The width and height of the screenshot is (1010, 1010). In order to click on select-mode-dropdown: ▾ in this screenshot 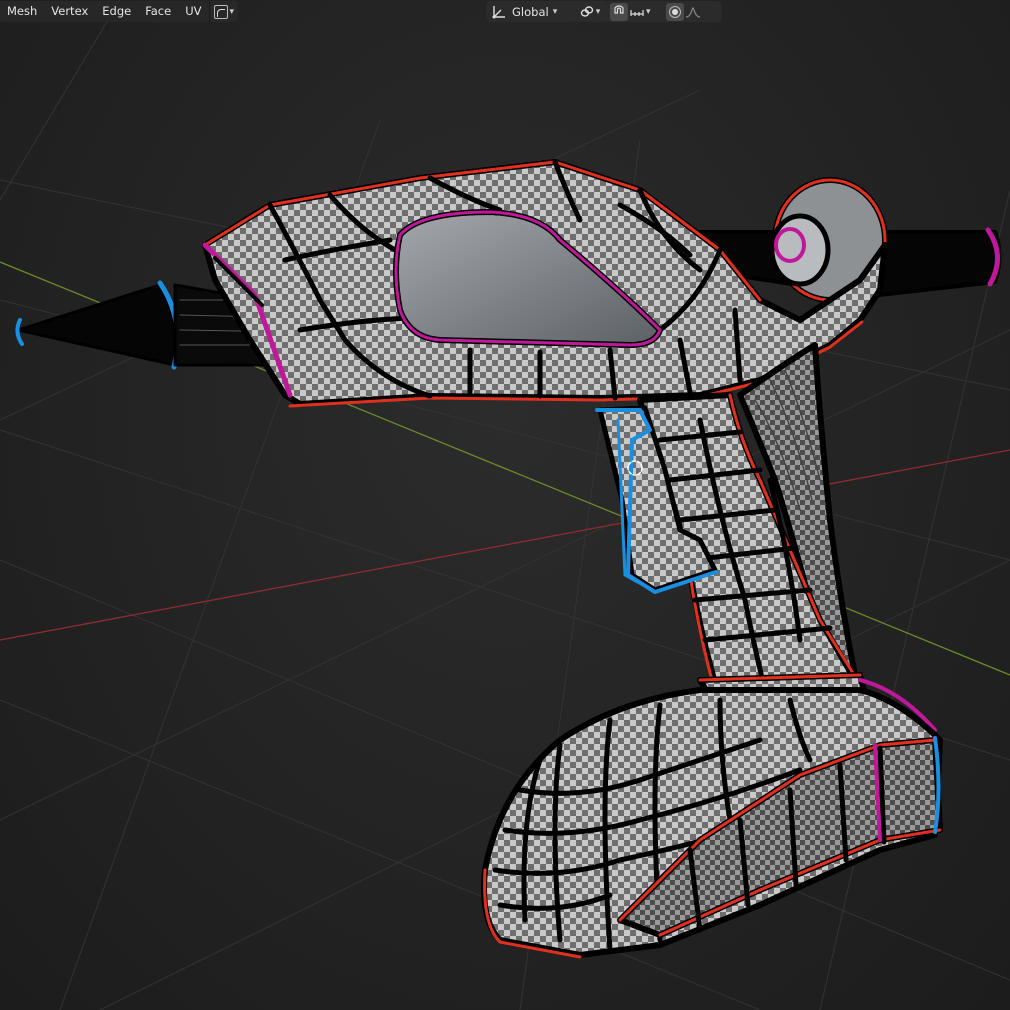, I will do `click(223, 11)`.